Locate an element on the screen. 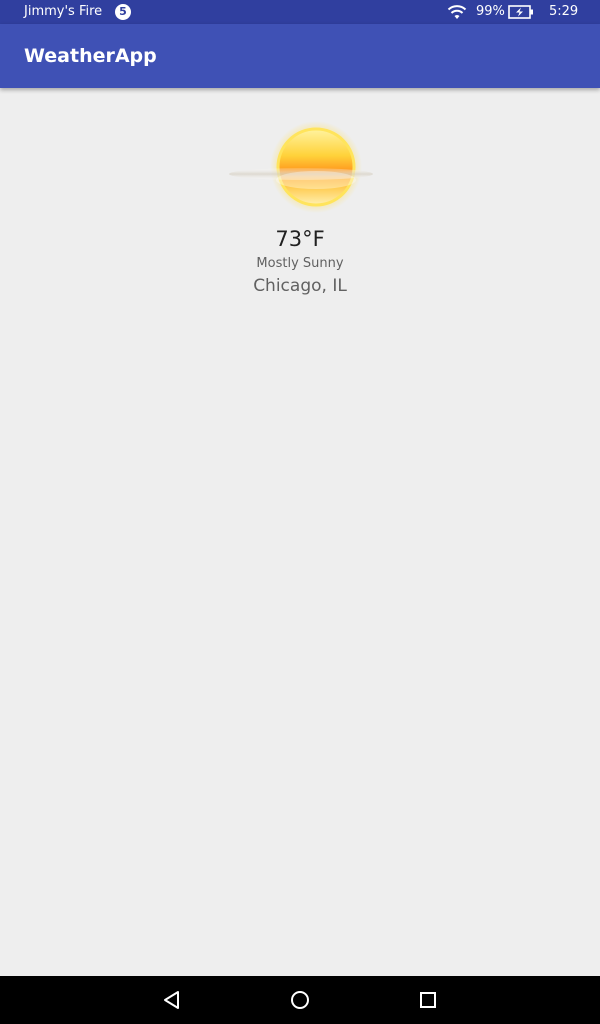 The image size is (600, 1024). notification-count-badge: 5 is located at coordinates (123, 12).